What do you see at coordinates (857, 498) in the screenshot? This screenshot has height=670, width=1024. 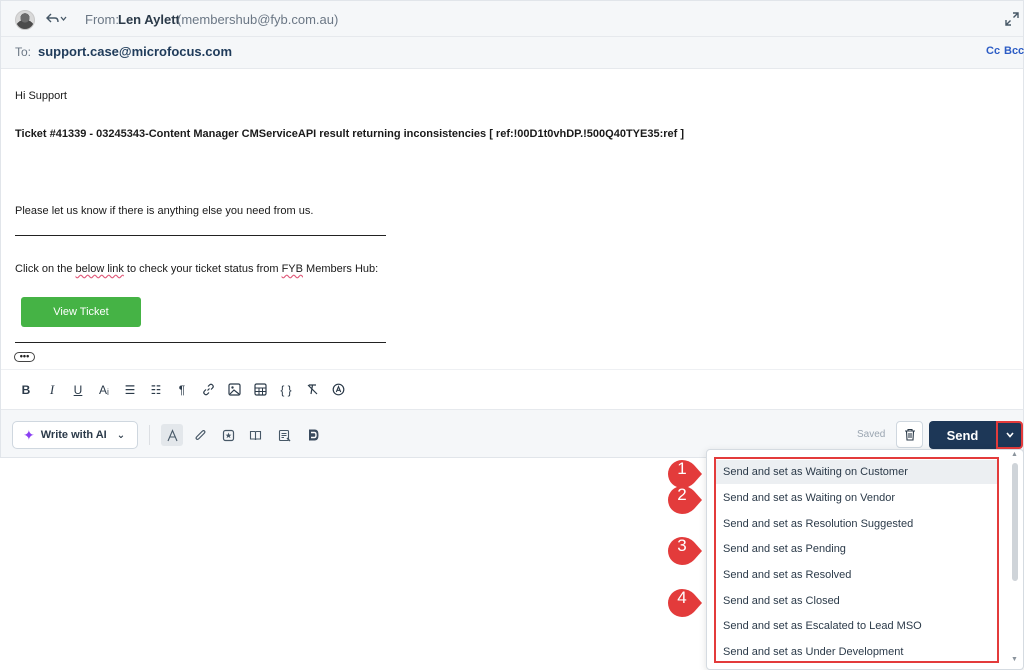 I see `menu-item-waiting-on-vendor: Send and set as Waiting on Vendor` at bounding box center [857, 498].